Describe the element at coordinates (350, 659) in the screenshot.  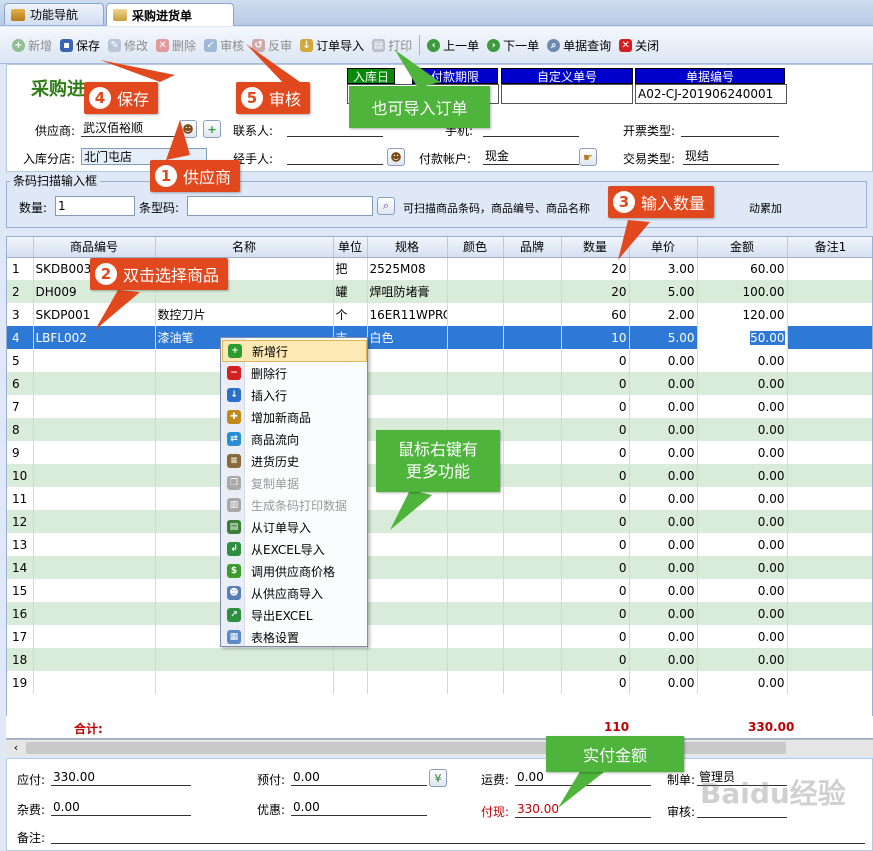
I see `cell-unit` at that location.